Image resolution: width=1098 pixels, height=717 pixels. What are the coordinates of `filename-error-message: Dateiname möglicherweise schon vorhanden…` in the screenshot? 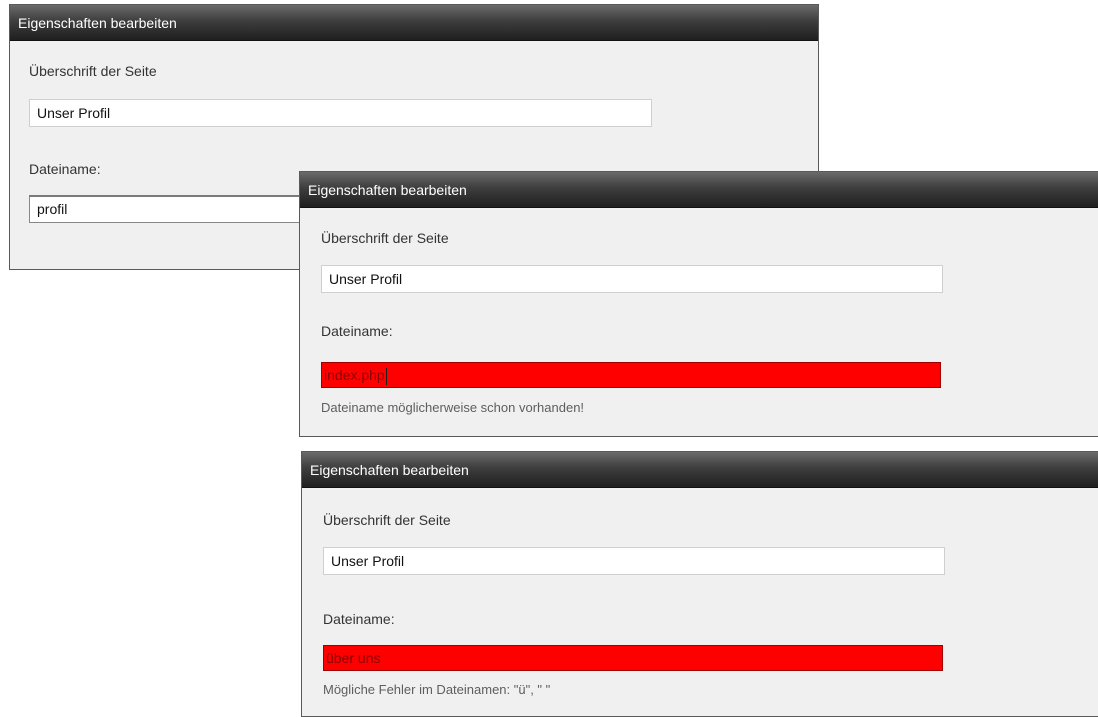 It's located at (453, 407).